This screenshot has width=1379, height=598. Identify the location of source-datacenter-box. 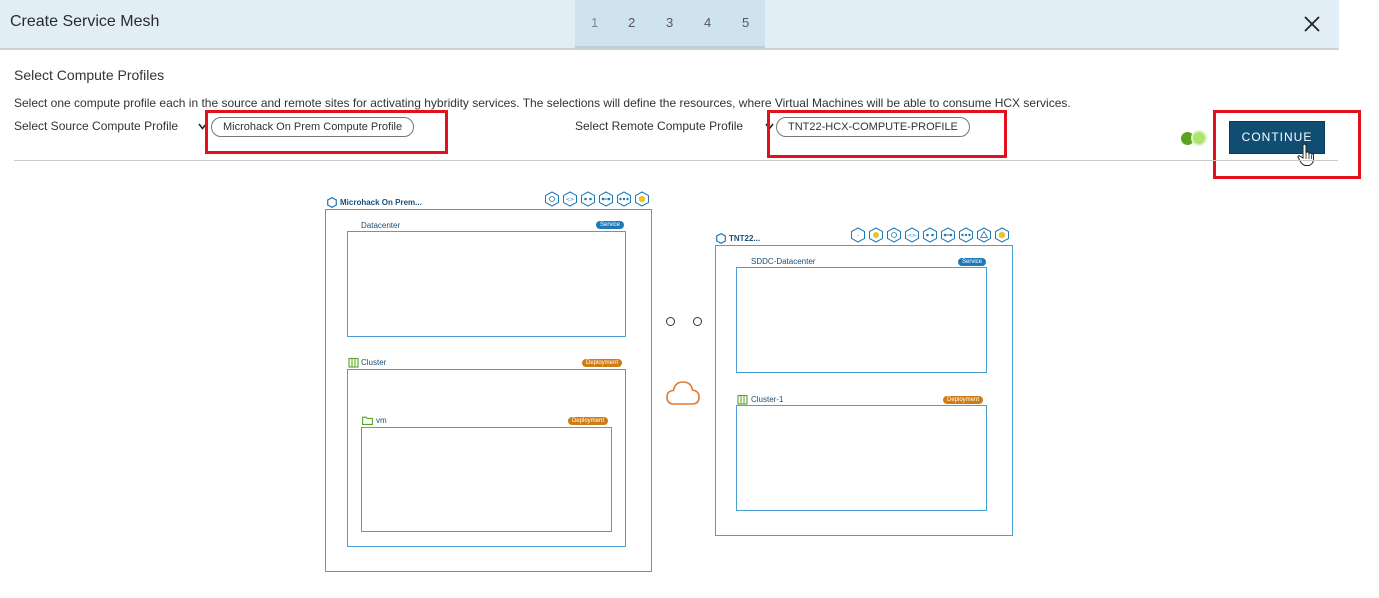
(486, 284).